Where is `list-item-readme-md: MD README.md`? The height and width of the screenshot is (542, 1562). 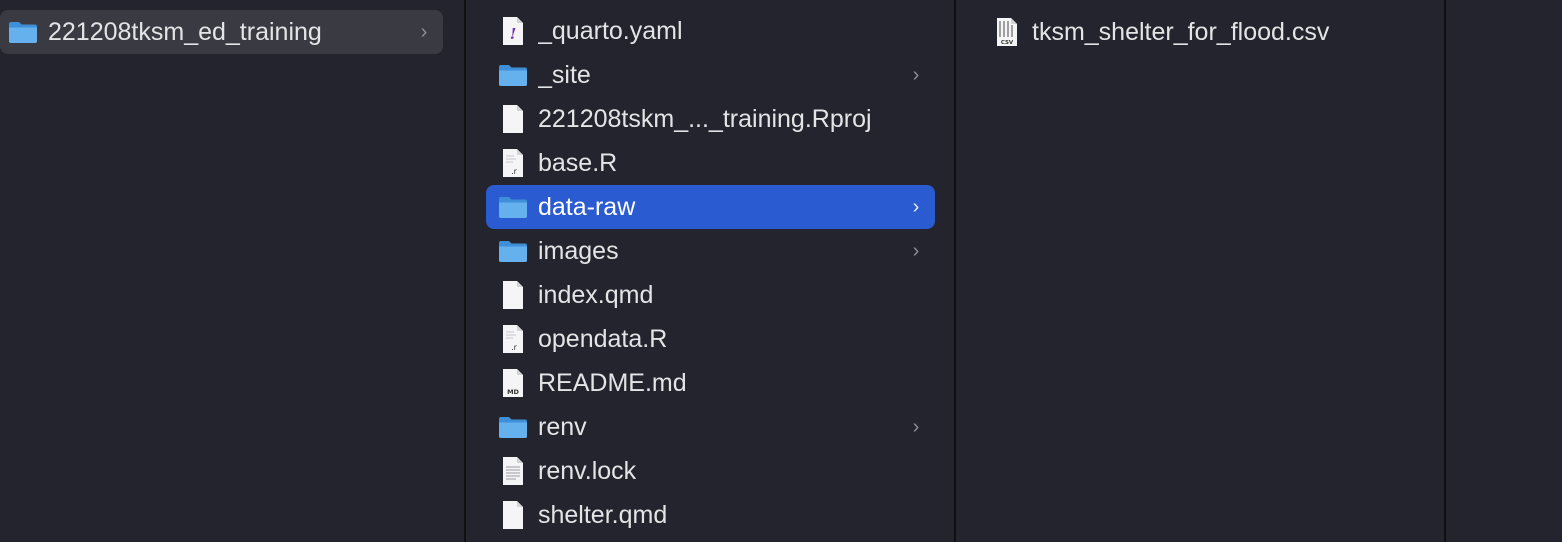
list-item-readme-md: MD README.md is located at coordinates (710, 383).